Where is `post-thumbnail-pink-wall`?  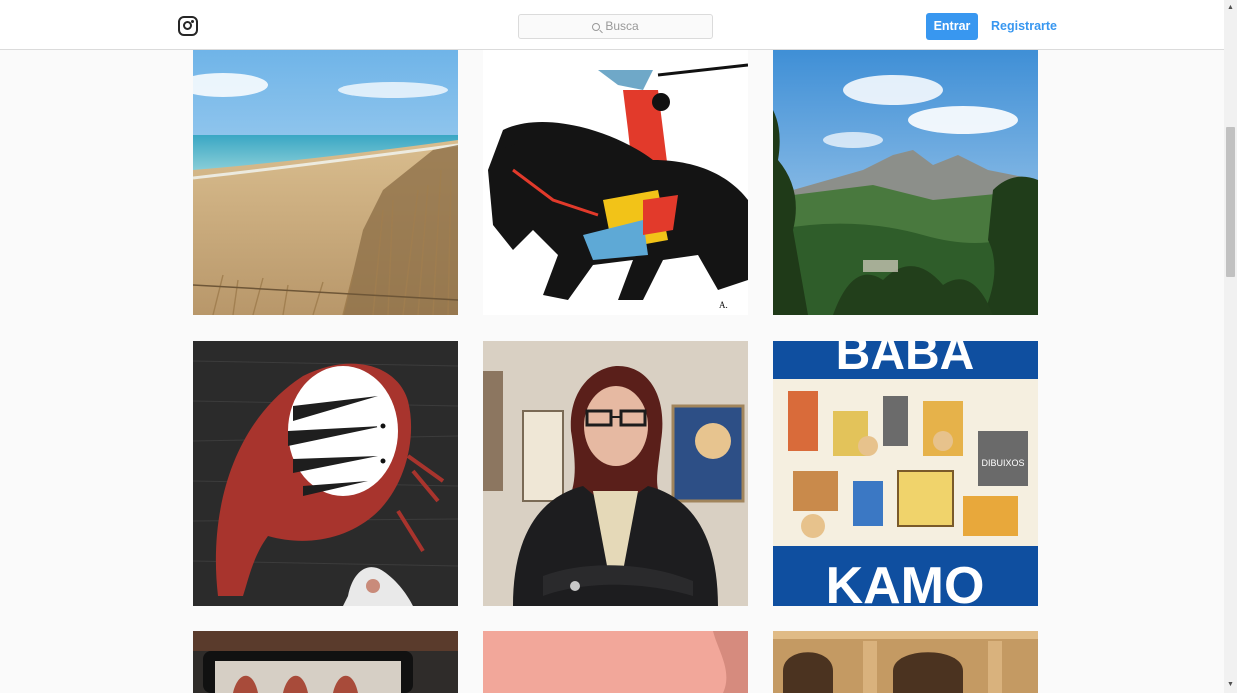 post-thumbnail-pink-wall is located at coordinates (615, 662).